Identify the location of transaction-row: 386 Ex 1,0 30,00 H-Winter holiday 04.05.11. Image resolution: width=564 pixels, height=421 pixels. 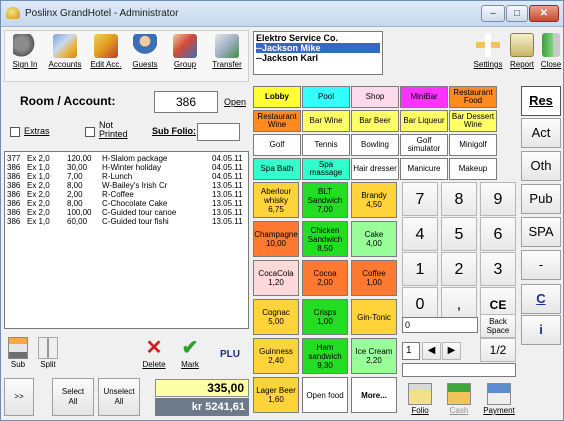
(126, 167).